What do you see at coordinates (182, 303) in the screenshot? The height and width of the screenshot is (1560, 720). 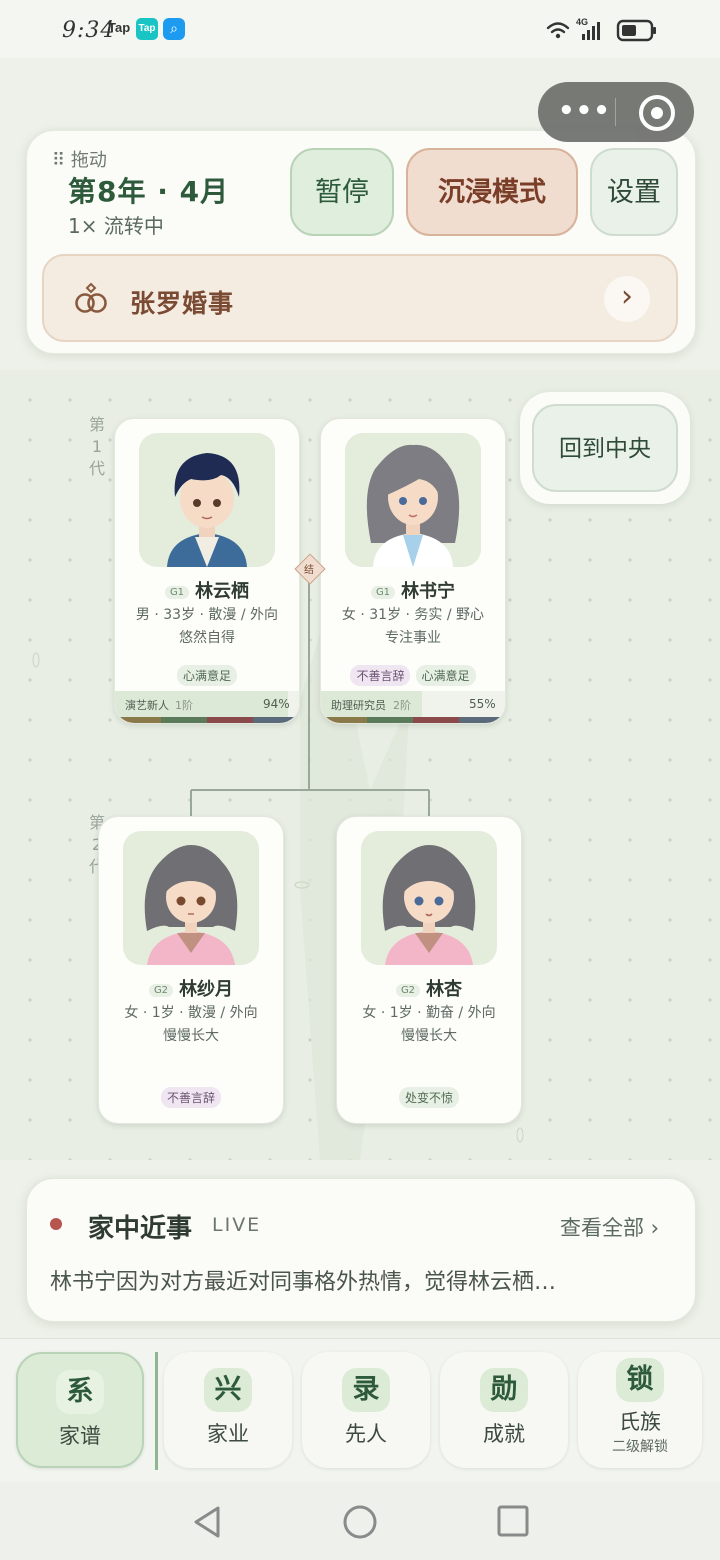 I see `marriage-event-label: 张罗婚事` at bounding box center [182, 303].